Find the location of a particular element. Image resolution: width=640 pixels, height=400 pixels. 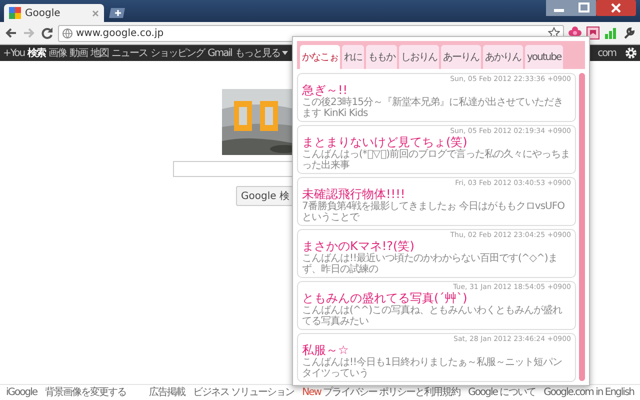

post-excerpt: こんばんは!!最近いつ頃たのかわからない百田です(^◇^)まず、昨日の試練の is located at coordinates (430, 264).